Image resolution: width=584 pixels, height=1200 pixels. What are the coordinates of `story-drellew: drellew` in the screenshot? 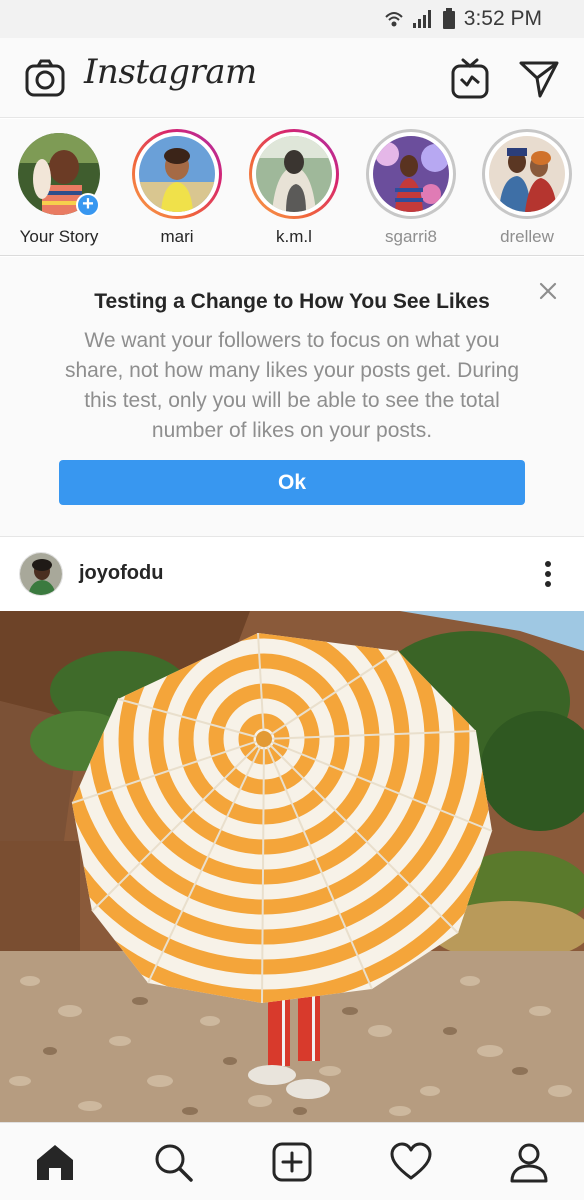 It's located at (527, 188).